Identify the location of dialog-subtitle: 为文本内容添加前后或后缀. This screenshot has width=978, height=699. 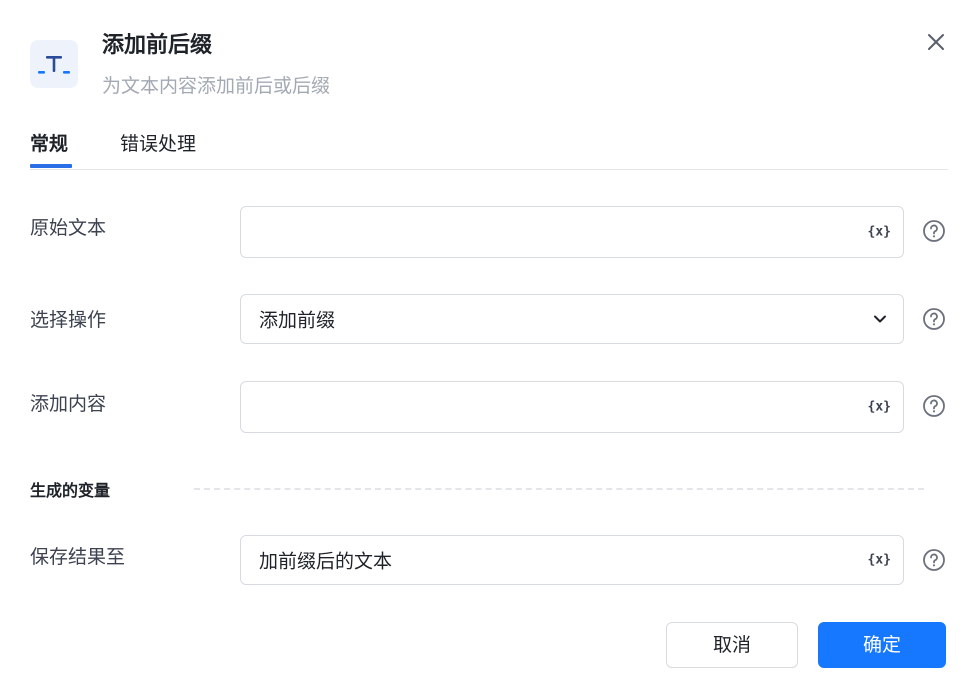
(216, 86).